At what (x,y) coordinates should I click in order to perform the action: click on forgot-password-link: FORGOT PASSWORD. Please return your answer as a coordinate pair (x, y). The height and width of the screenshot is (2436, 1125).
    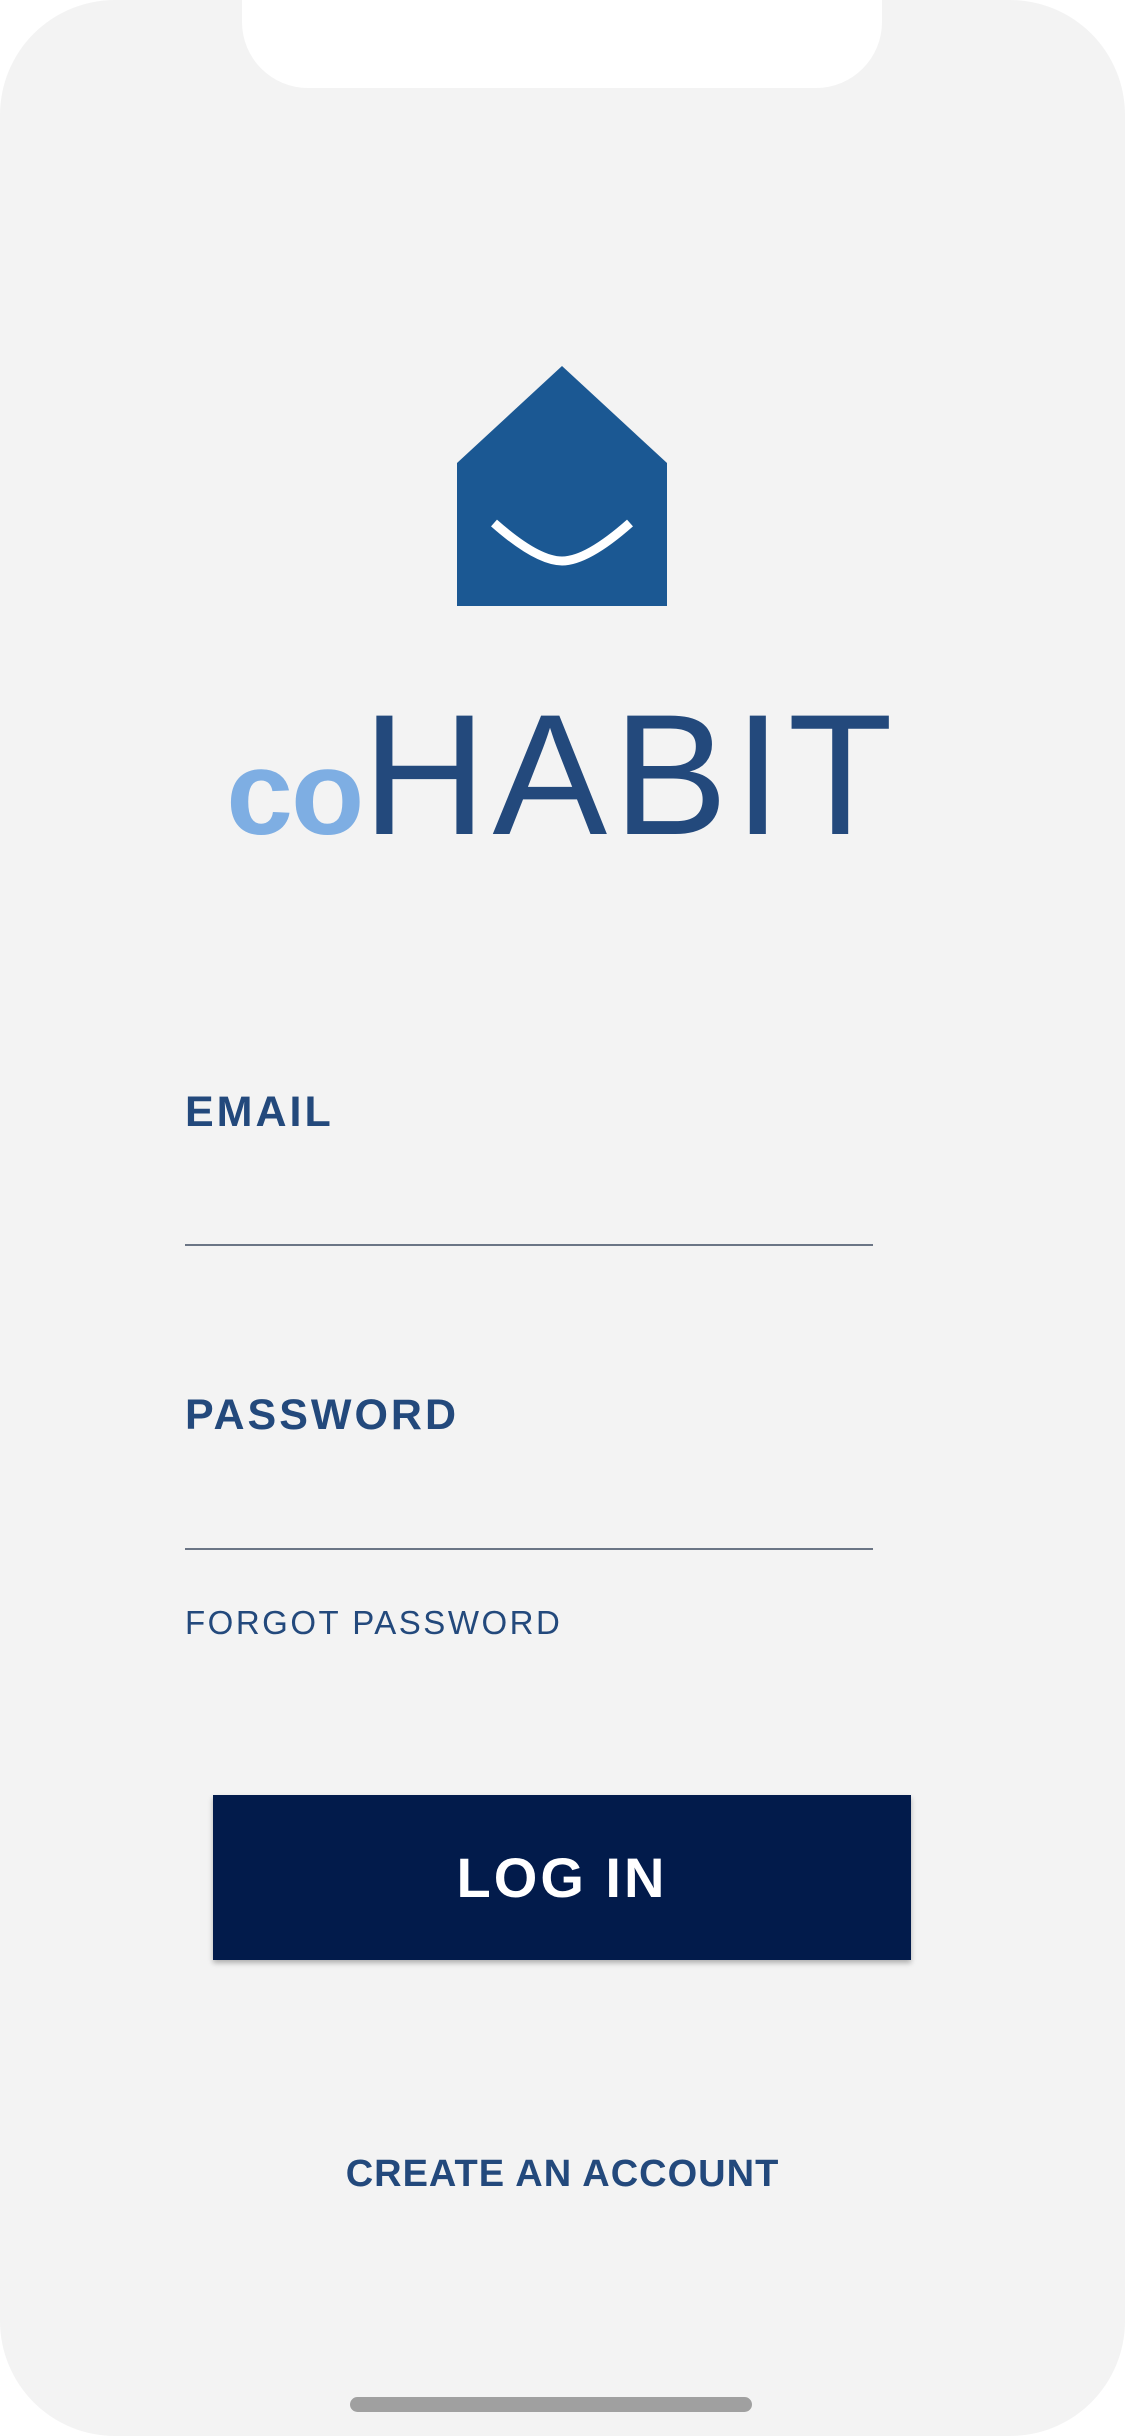
    Looking at the image, I should click on (373, 1623).